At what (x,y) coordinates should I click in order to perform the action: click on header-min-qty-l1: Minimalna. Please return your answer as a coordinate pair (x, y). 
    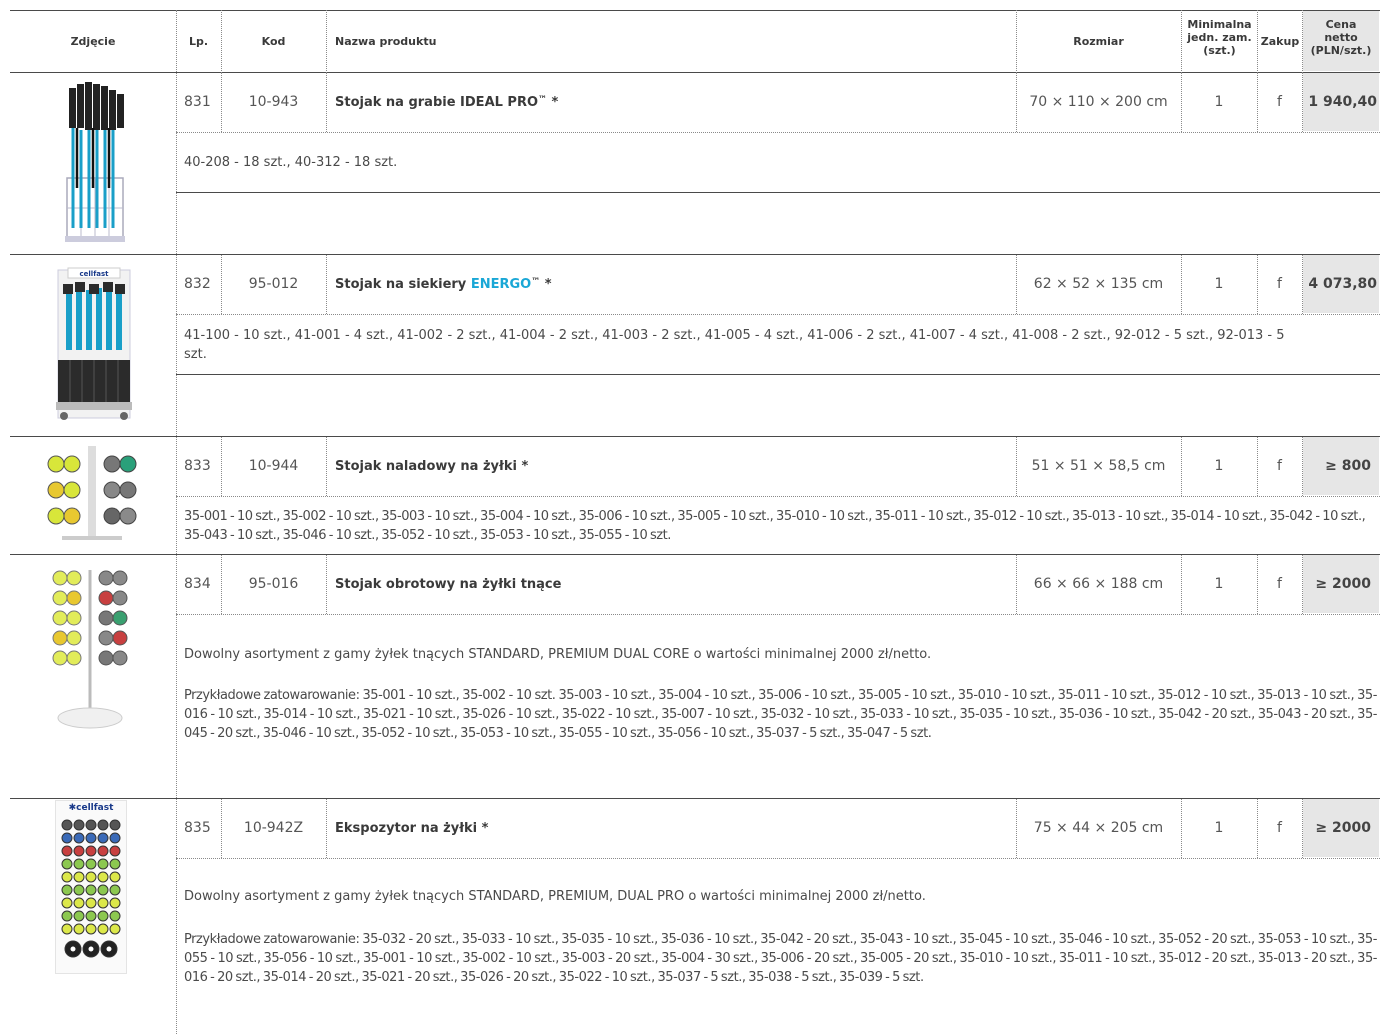
    Looking at the image, I should click on (1219, 24).